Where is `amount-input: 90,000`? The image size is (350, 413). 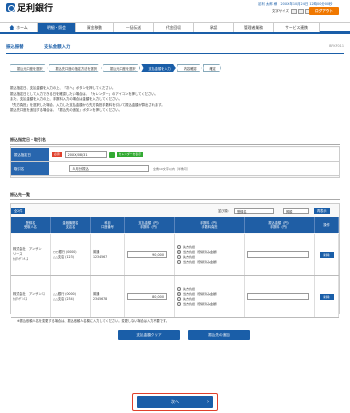 amount-input: 90,000 is located at coordinates (147, 254).